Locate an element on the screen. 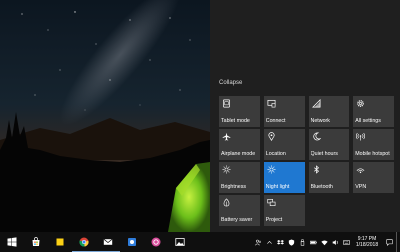 This screenshot has height=252, width=400. tile-label: All settings is located at coordinates (368, 121).